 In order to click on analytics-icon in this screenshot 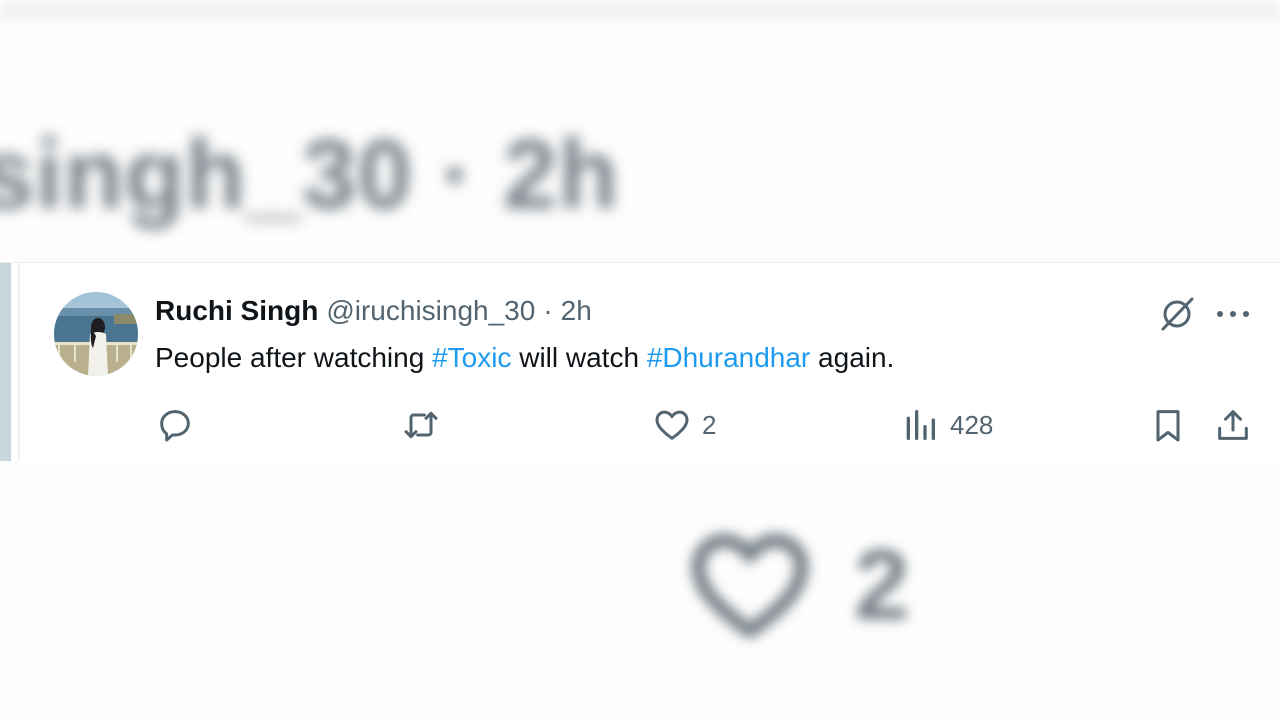, I will do `click(920, 425)`.